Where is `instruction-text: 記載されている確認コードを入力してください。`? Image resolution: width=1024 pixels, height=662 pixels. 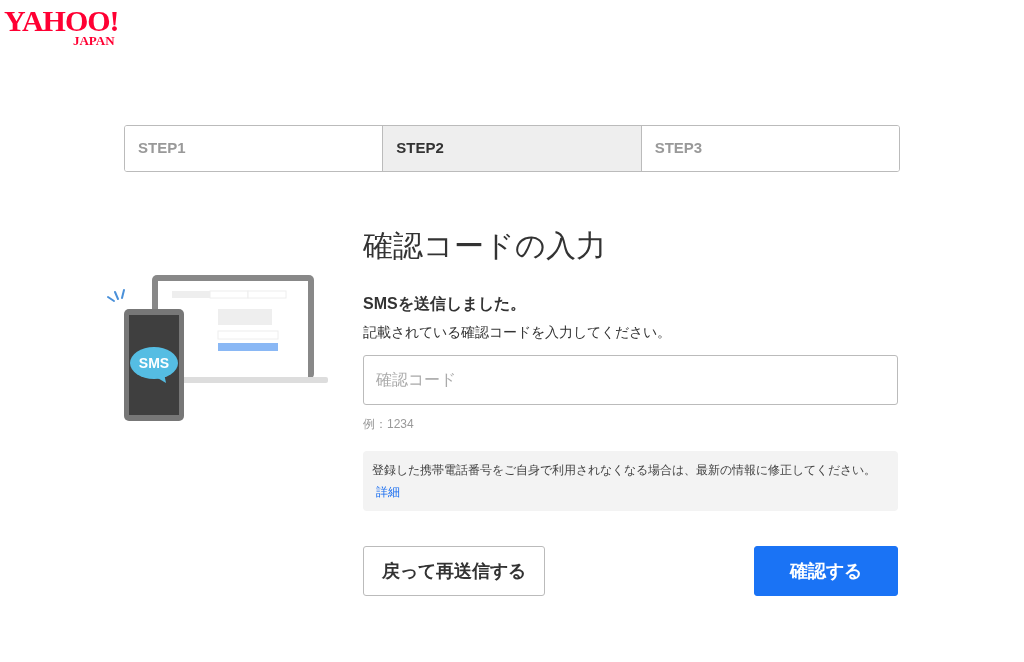
instruction-text: 記載されている確認コードを入力してください。 is located at coordinates (517, 332).